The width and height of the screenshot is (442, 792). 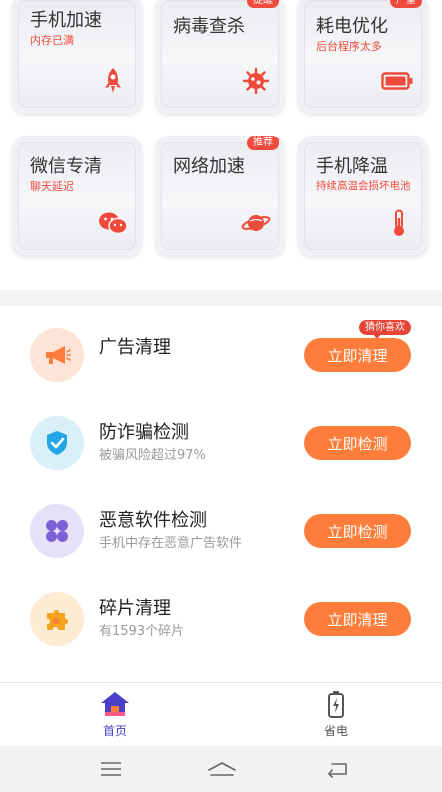 I want to click on back-icon, so click(x=338, y=769).